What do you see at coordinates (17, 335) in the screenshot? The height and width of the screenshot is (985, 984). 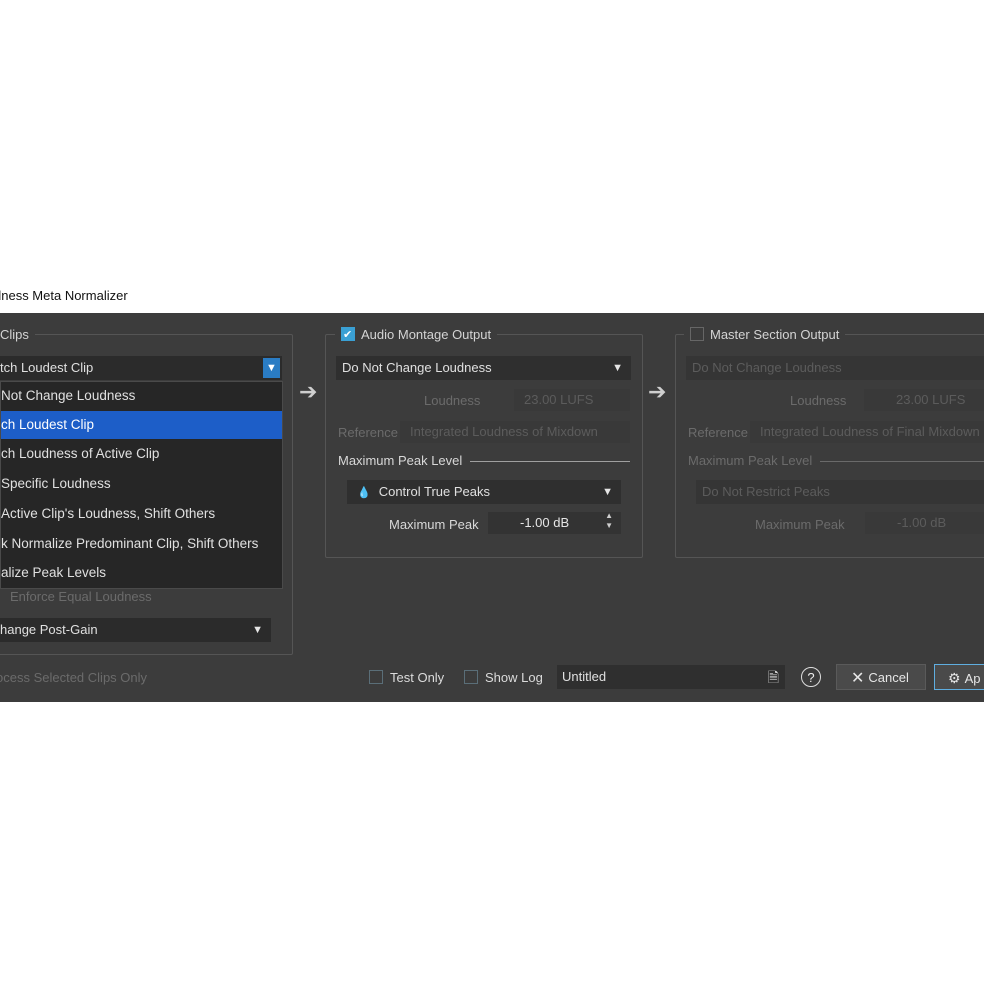 I see `clips-group-title: Clips` at bounding box center [17, 335].